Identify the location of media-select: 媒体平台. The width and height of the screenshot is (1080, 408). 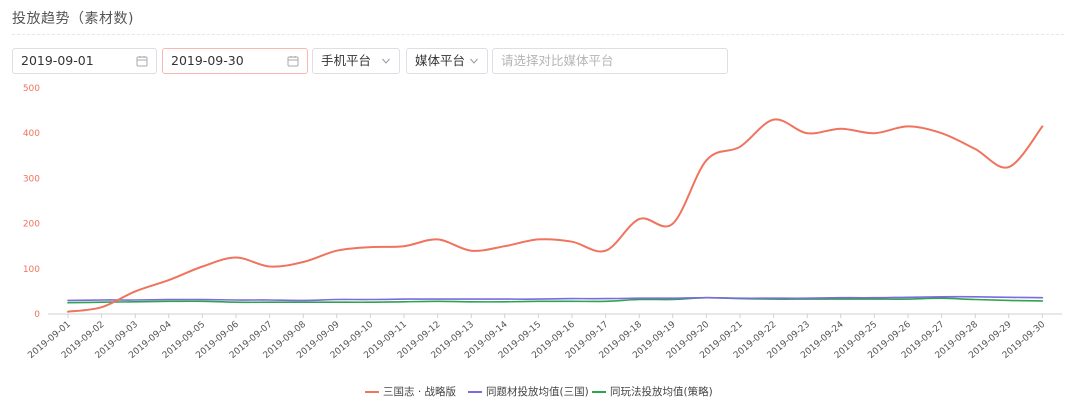
(447, 61).